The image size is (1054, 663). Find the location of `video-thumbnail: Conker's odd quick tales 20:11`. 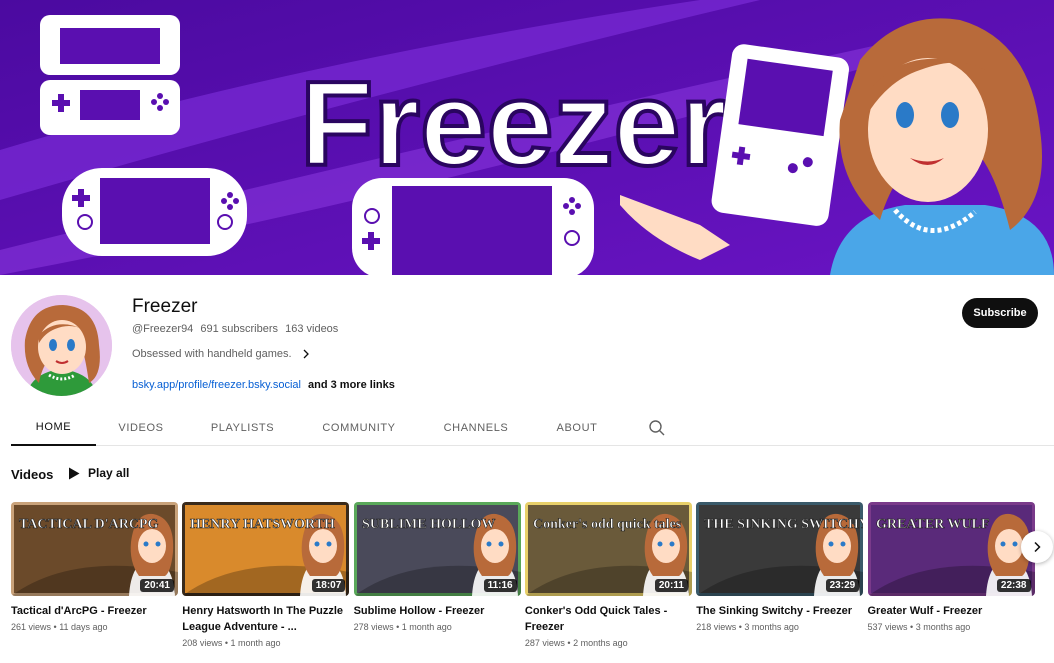

video-thumbnail: Conker's odd quick tales 20:11 is located at coordinates (608, 549).